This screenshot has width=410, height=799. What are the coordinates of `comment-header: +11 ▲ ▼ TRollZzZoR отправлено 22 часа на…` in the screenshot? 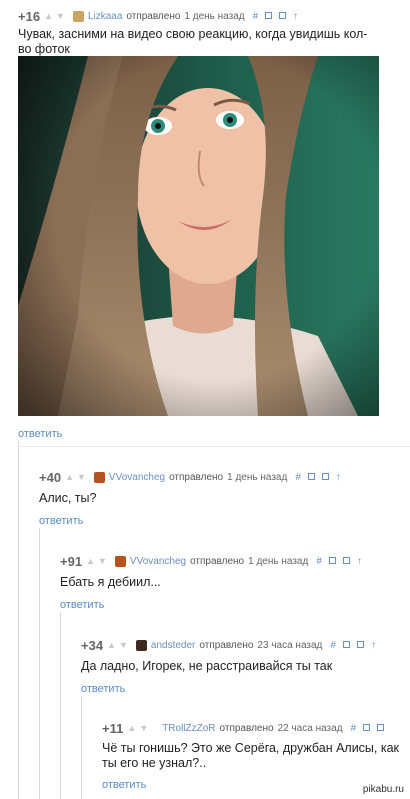 It's located at (253, 728).